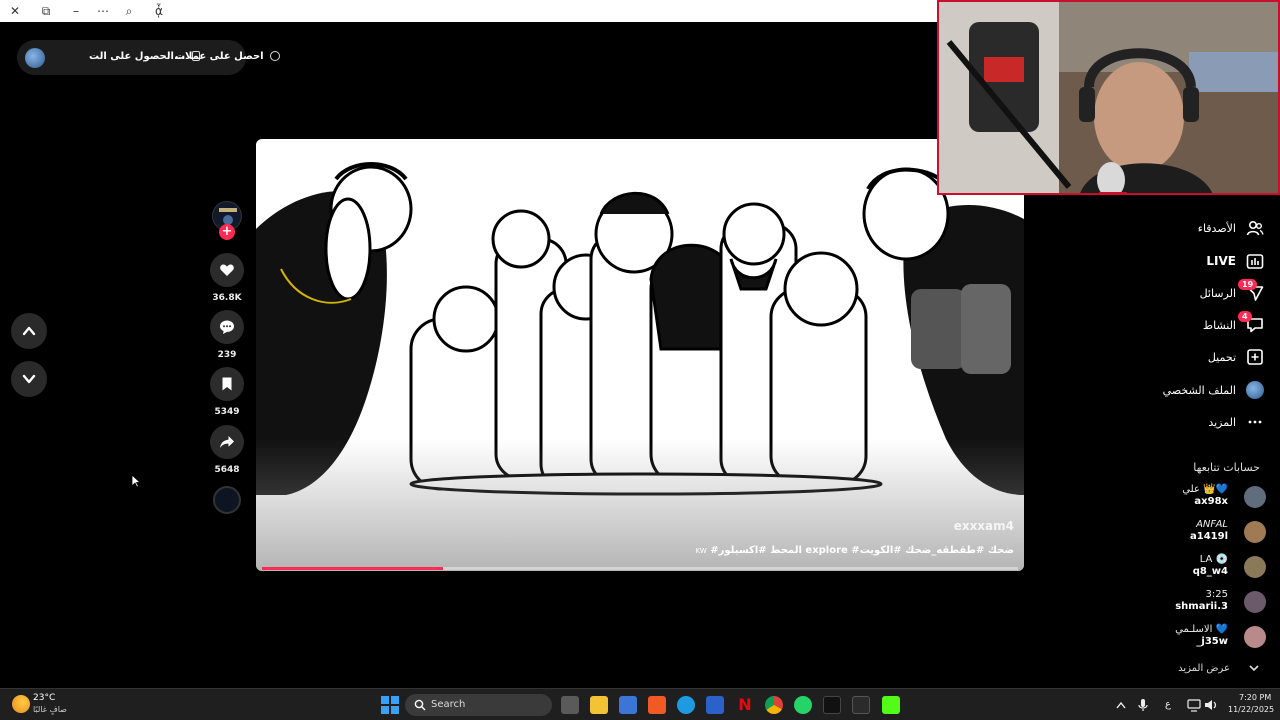  What do you see at coordinates (1219, 668) in the screenshot?
I see `see-more-button: عرض المزيد` at bounding box center [1219, 668].